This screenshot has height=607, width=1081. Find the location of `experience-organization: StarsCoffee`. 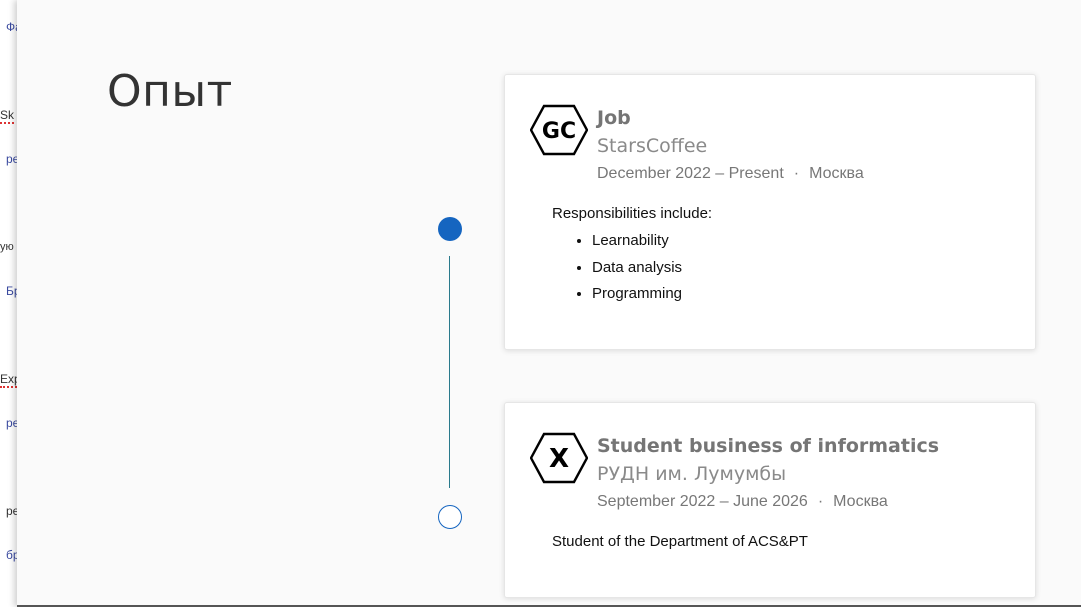

experience-organization: StarsCoffee is located at coordinates (652, 146).